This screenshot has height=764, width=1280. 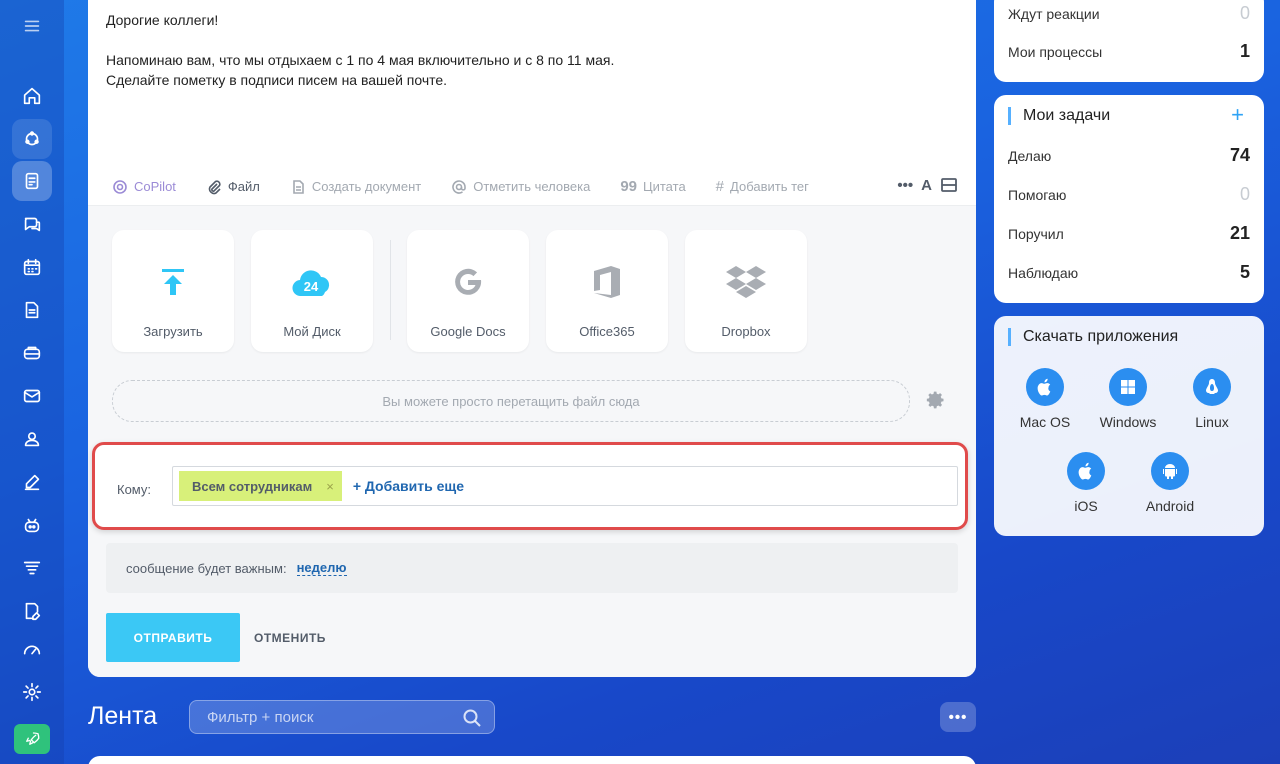 I want to click on gear-icon, so click(x=936, y=400).